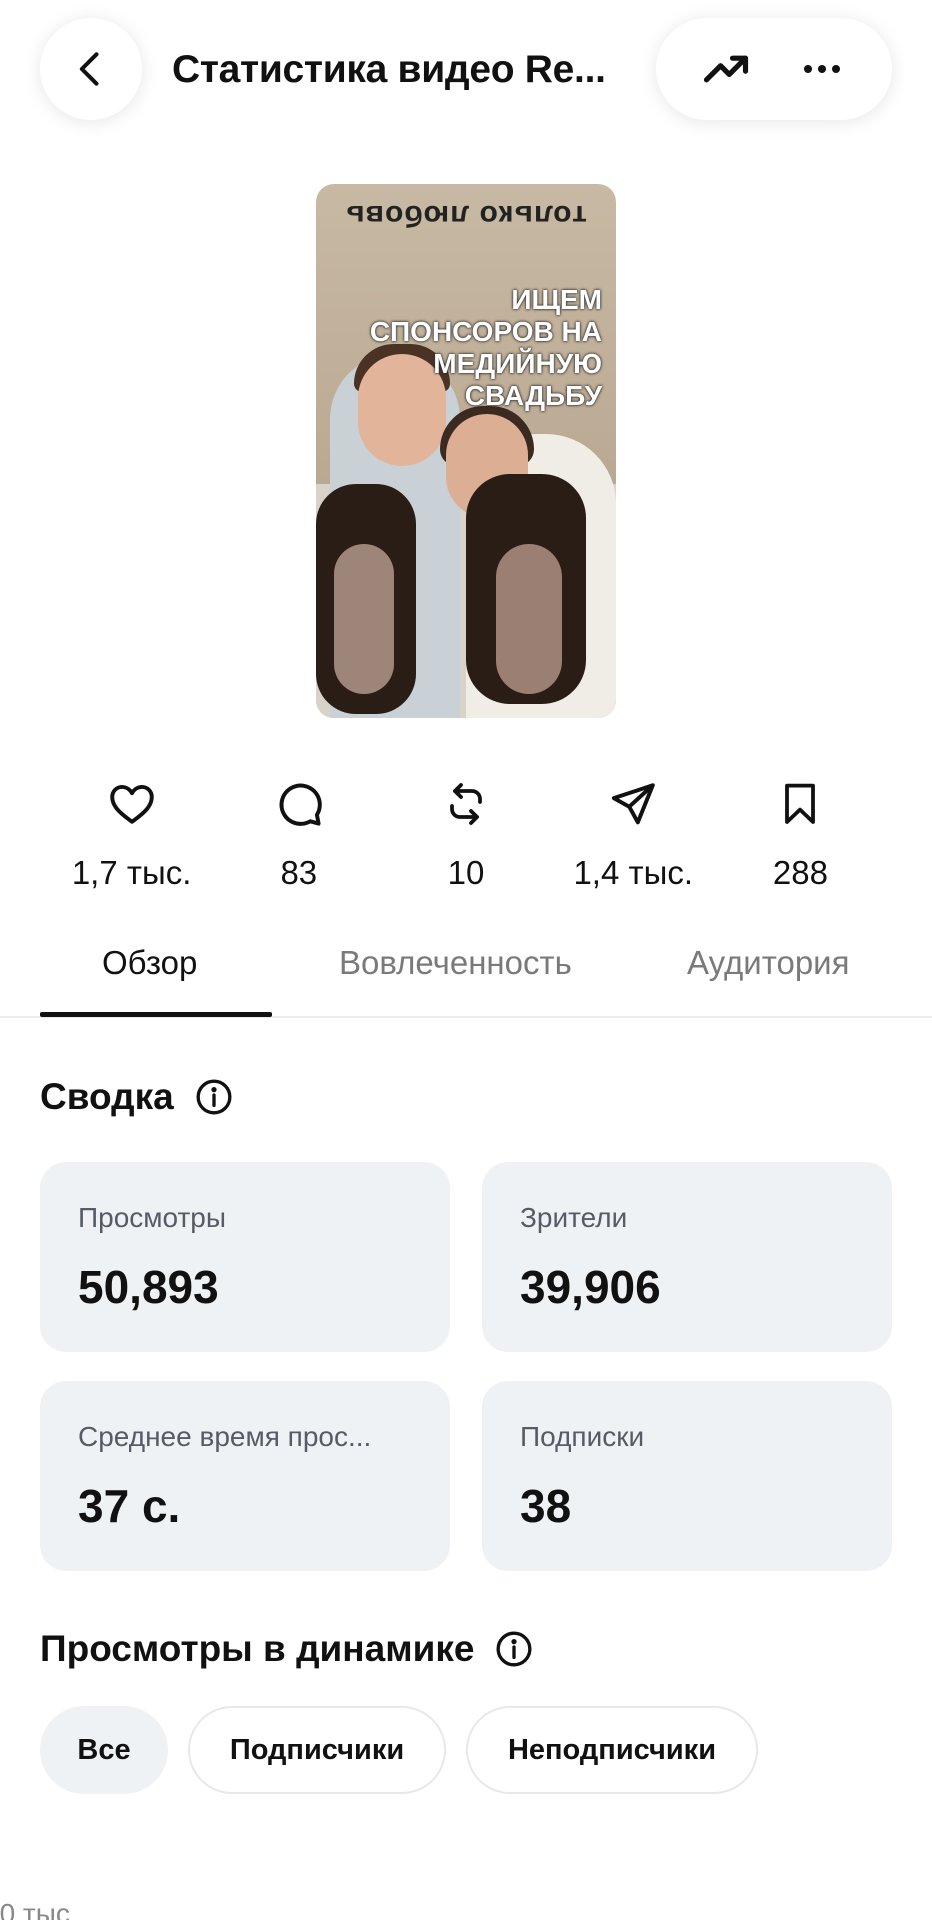 This screenshot has width=932, height=1920. Describe the element at coordinates (612, 1750) in the screenshot. I see `filter-chip-non-followers: Неподписчики` at that location.